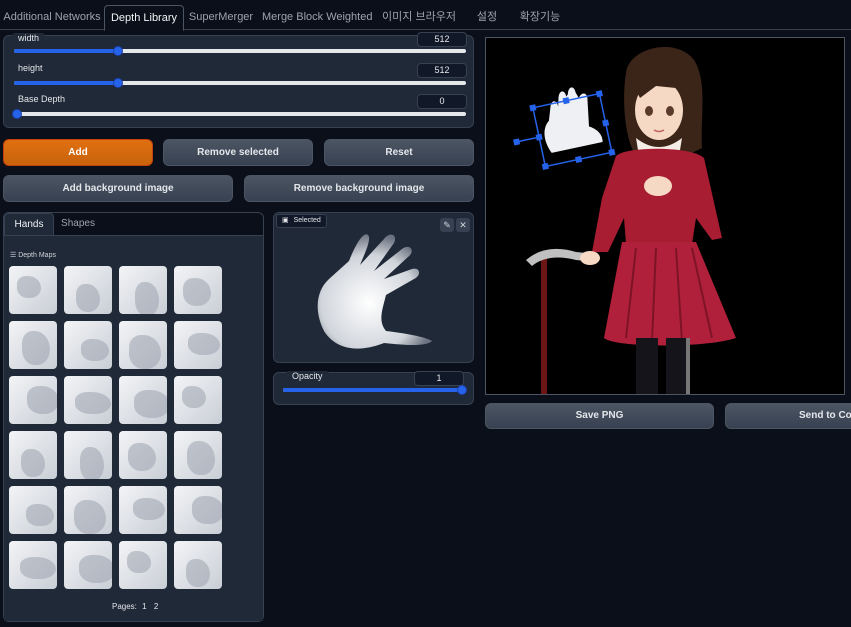 This screenshot has height=627, width=851. What do you see at coordinates (788, 416) in the screenshot?
I see `send-to-controlnet-button: Send to Con` at bounding box center [788, 416].